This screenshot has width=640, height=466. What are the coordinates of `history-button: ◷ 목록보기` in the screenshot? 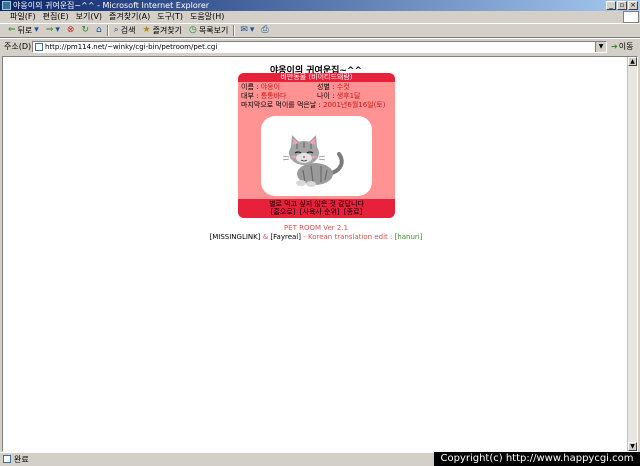 It's located at (208, 30).